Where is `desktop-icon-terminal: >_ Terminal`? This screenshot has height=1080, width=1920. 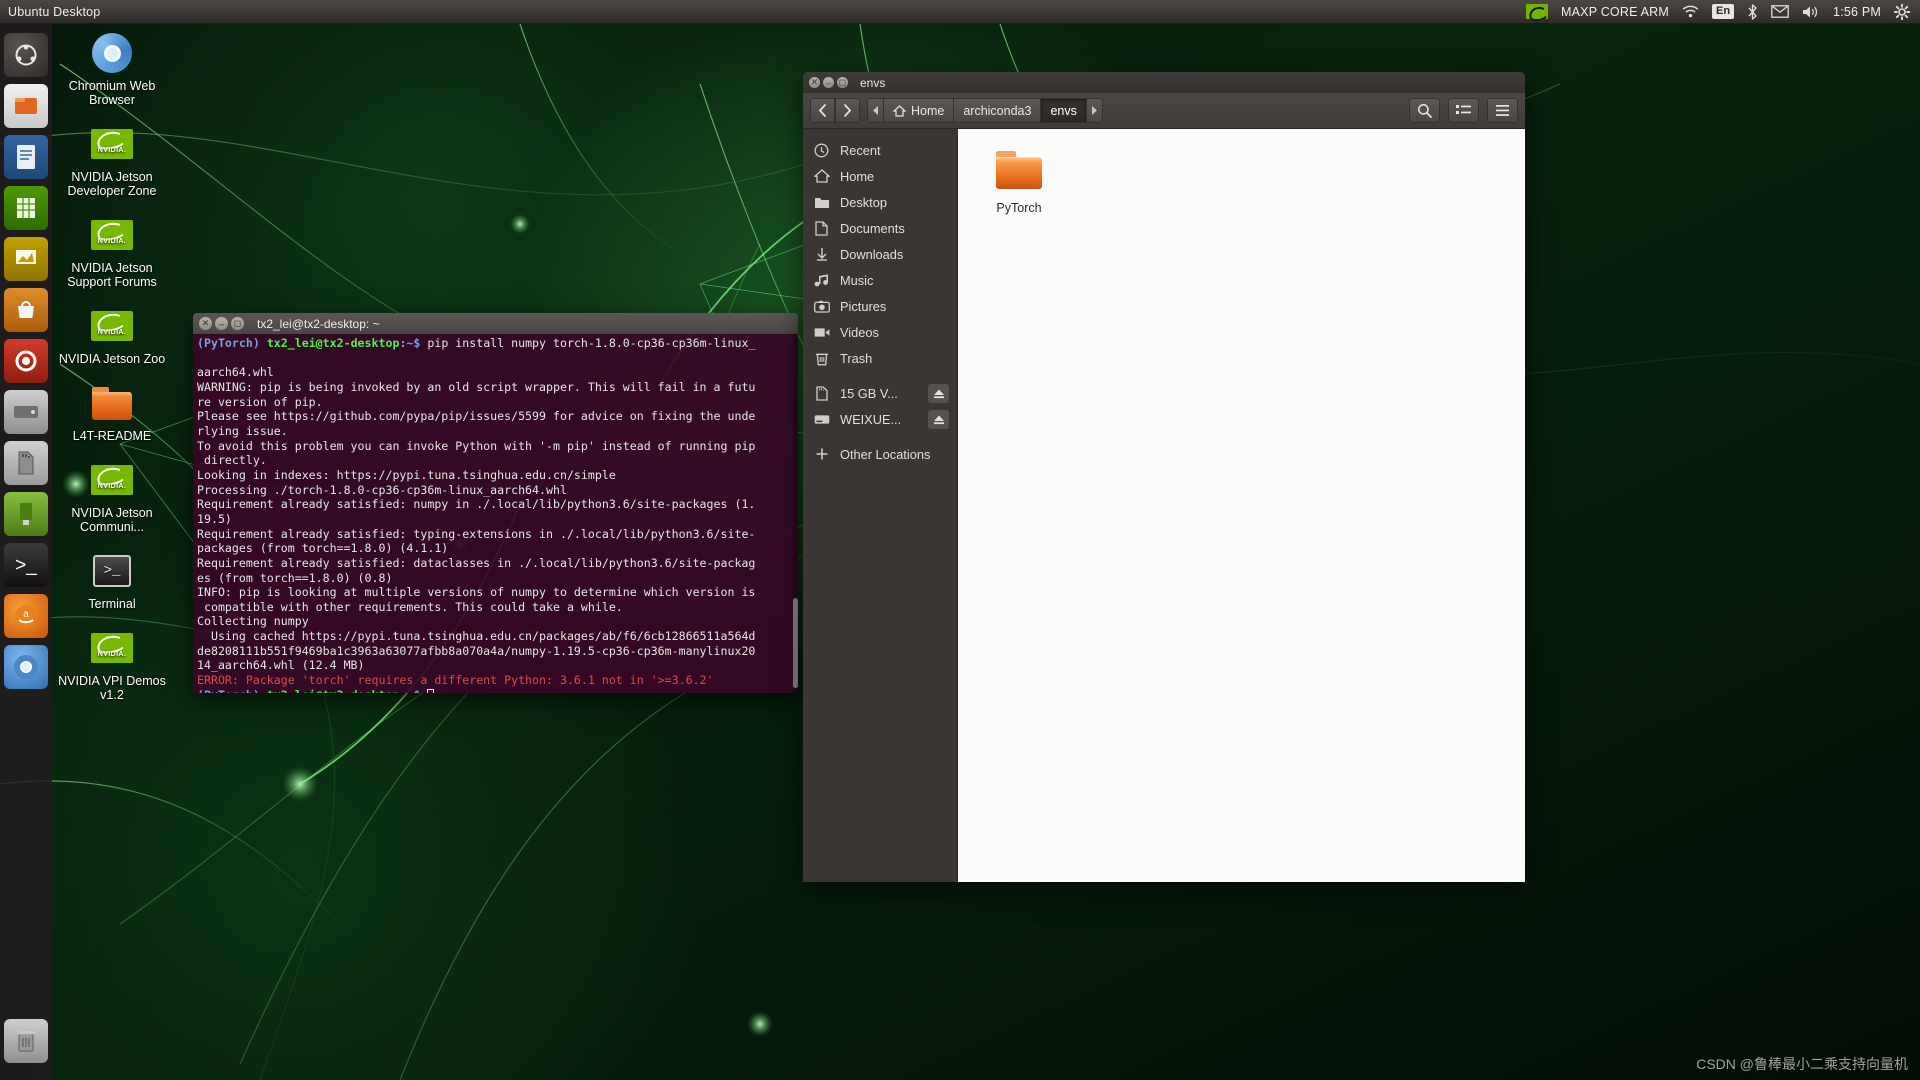
desktop-icon-terminal: >_ Terminal is located at coordinates (112, 578).